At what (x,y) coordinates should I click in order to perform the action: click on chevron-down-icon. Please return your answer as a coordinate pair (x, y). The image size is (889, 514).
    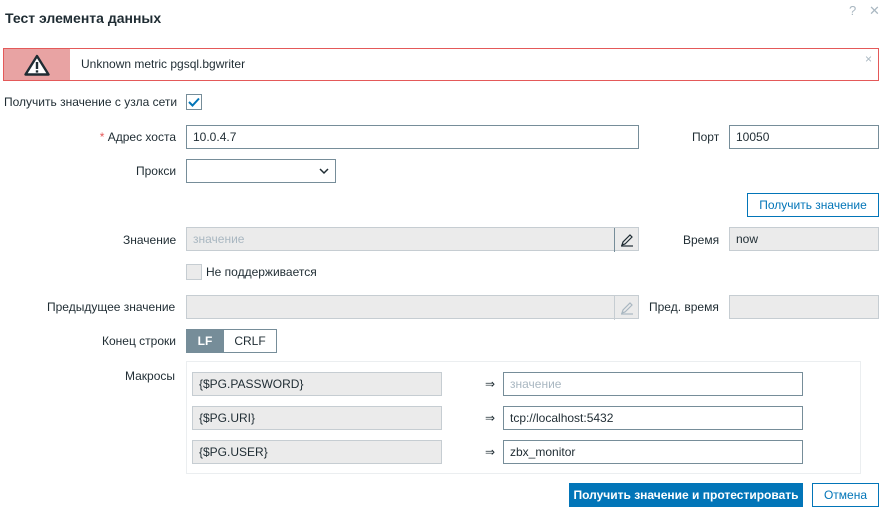
    Looking at the image, I should click on (324, 171).